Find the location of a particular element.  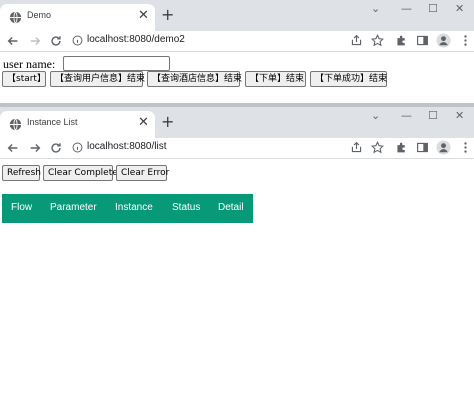

address-bar: localhost:8080/demo2 is located at coordinates (136, 39).